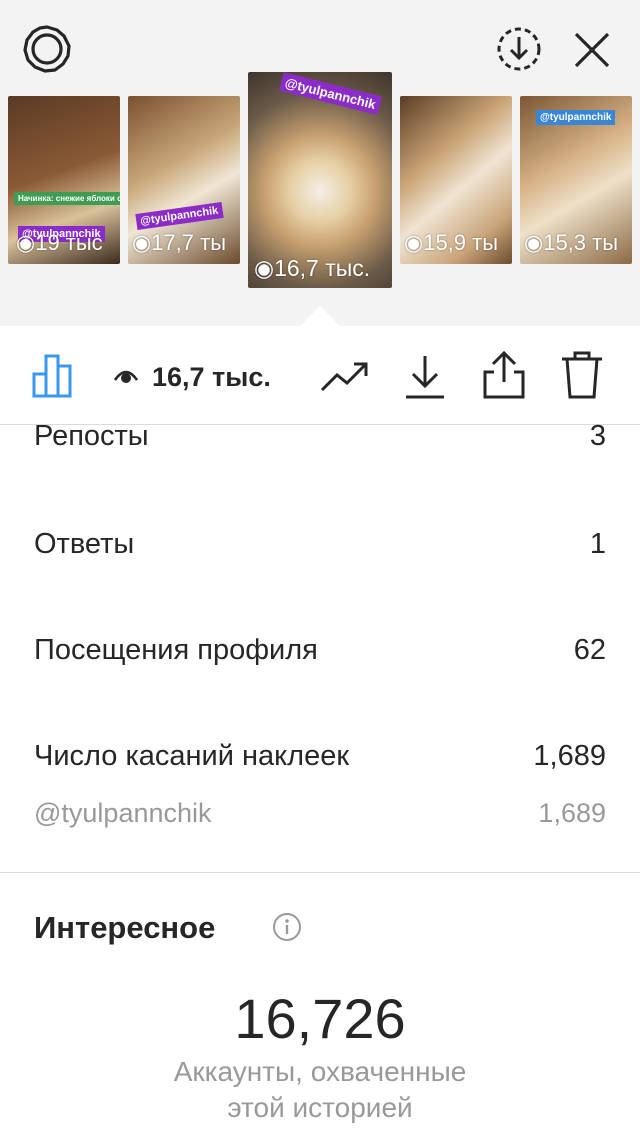 This screenshot has width=640, height=1136. Describe the element at coordinates (59, 242) in the screenshot. I see `story-views: ◉19 тыс` at that location.